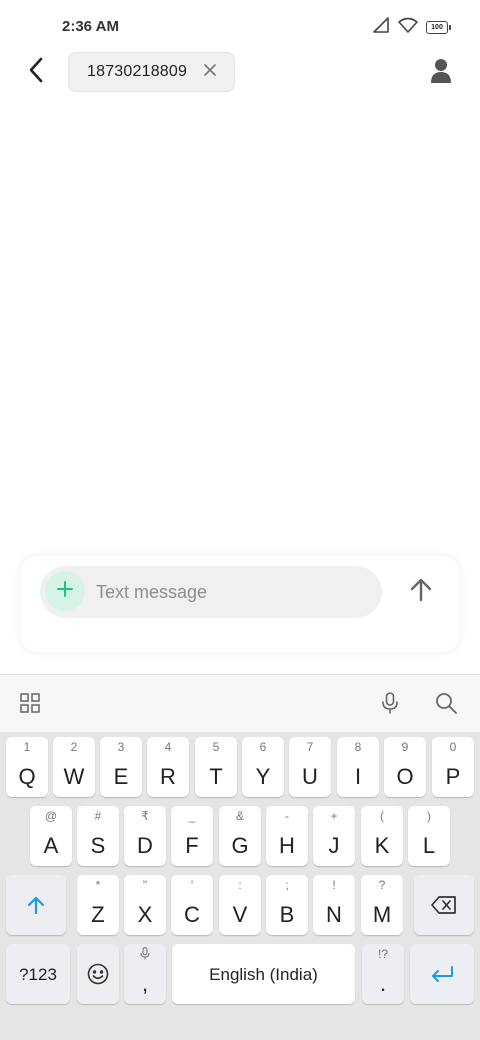 This screenshot has height=1040, width=480. I want to click on key-q: 1Q, so click(27, 767).